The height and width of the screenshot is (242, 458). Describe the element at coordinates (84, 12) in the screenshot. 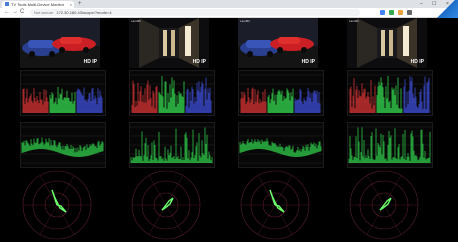

I see `url-text: 172.30.180.43/scope/?mode=4` at that location.